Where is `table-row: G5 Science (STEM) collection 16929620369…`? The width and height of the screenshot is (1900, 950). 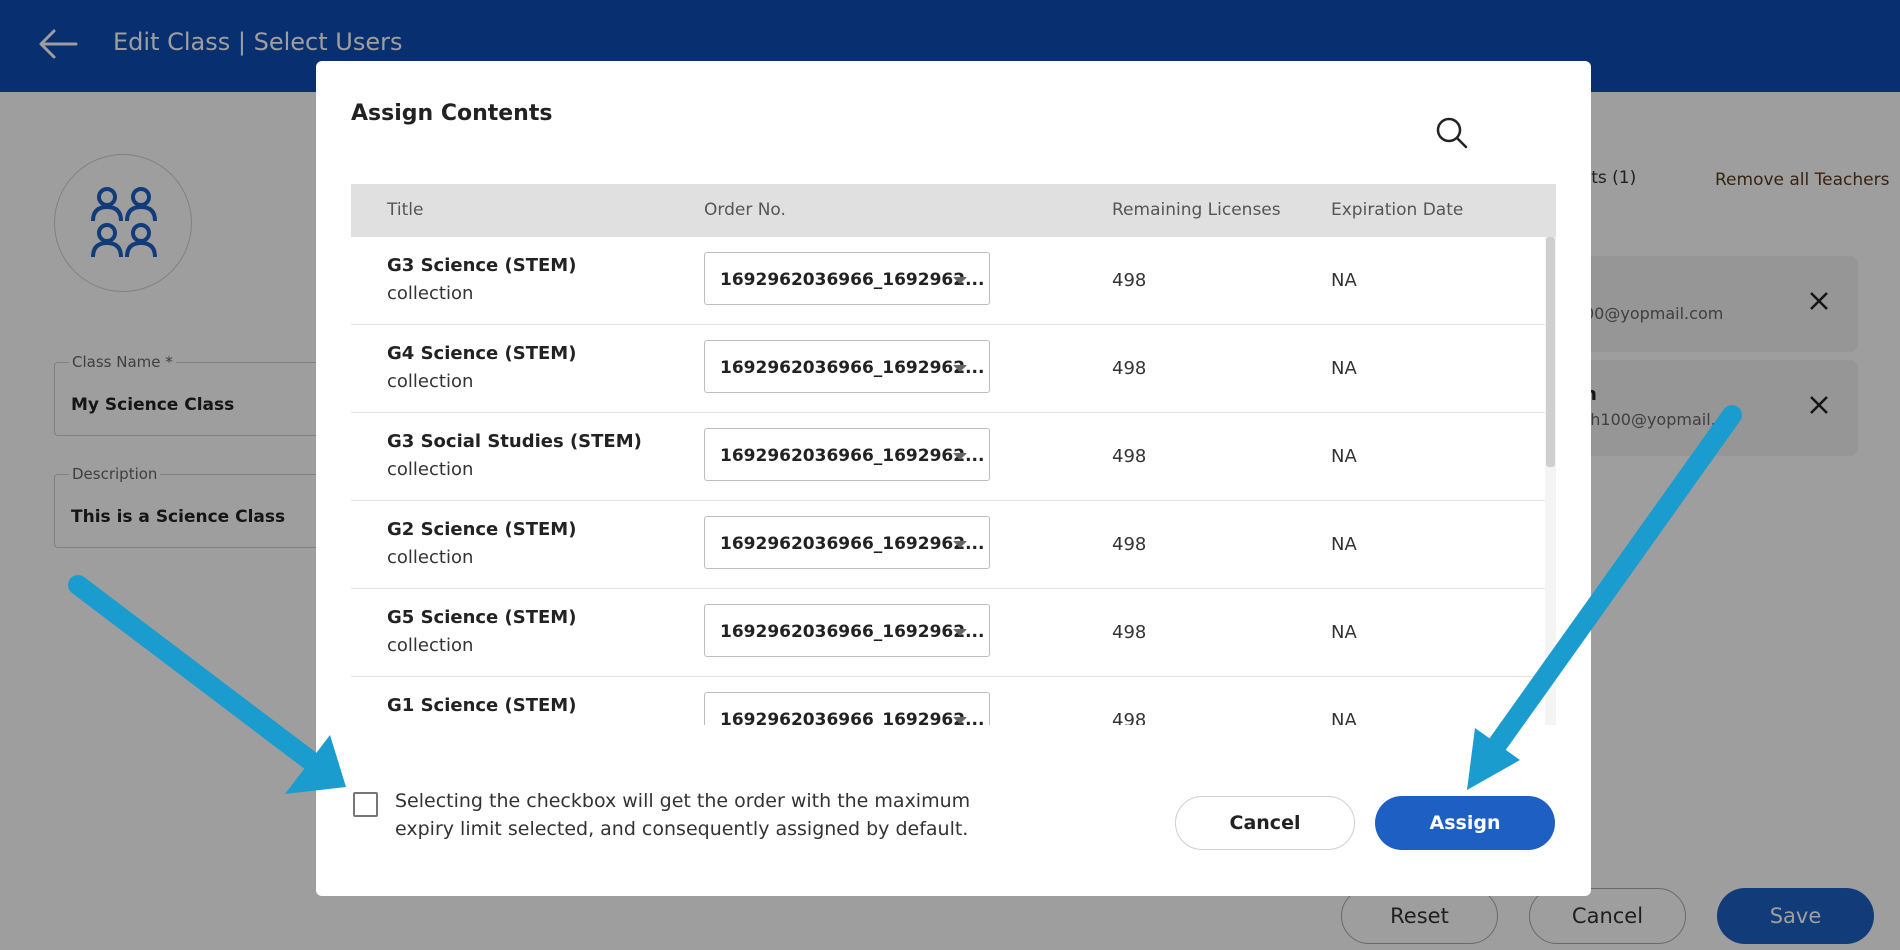
table-row: G5 Science (STEM) collection 16929620369… is located at coordinates (948, 633).